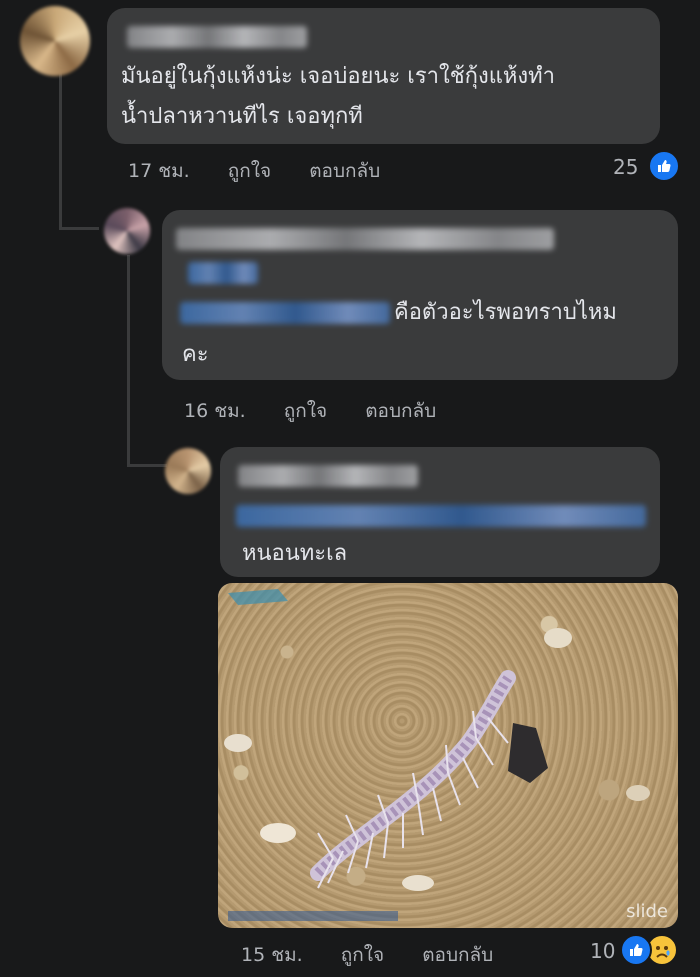 This screenshot has width=700, height=977. I want to click on timestamp: 15 ชม., so click(272, 955).